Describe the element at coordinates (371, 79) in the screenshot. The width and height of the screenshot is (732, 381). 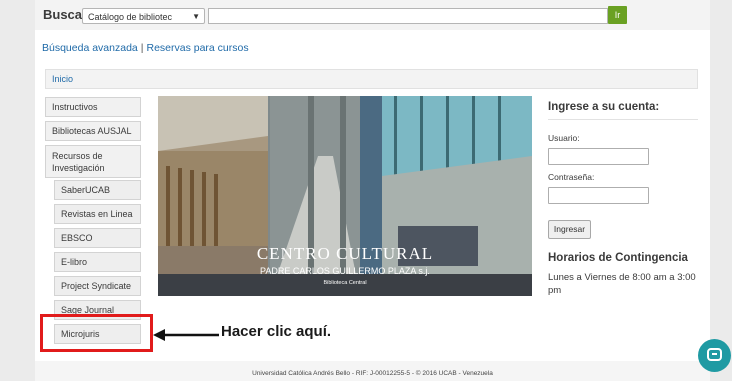
I see `breadcrumb: Inicio` at that location.